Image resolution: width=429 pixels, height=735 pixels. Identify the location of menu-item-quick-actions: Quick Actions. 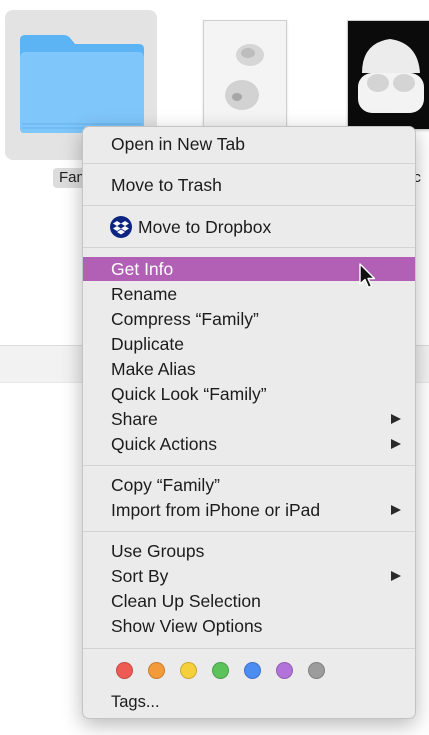
(249, 444).